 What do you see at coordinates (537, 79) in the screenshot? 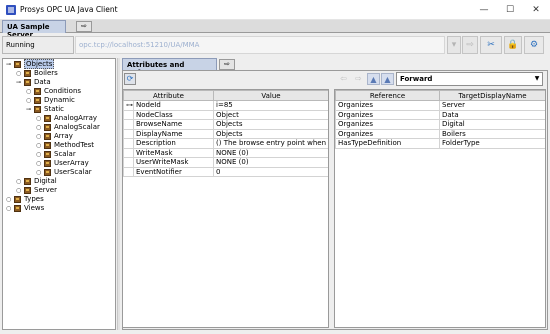
I see `chevron-down-icon: ▼` at bounding box center [537, 79].